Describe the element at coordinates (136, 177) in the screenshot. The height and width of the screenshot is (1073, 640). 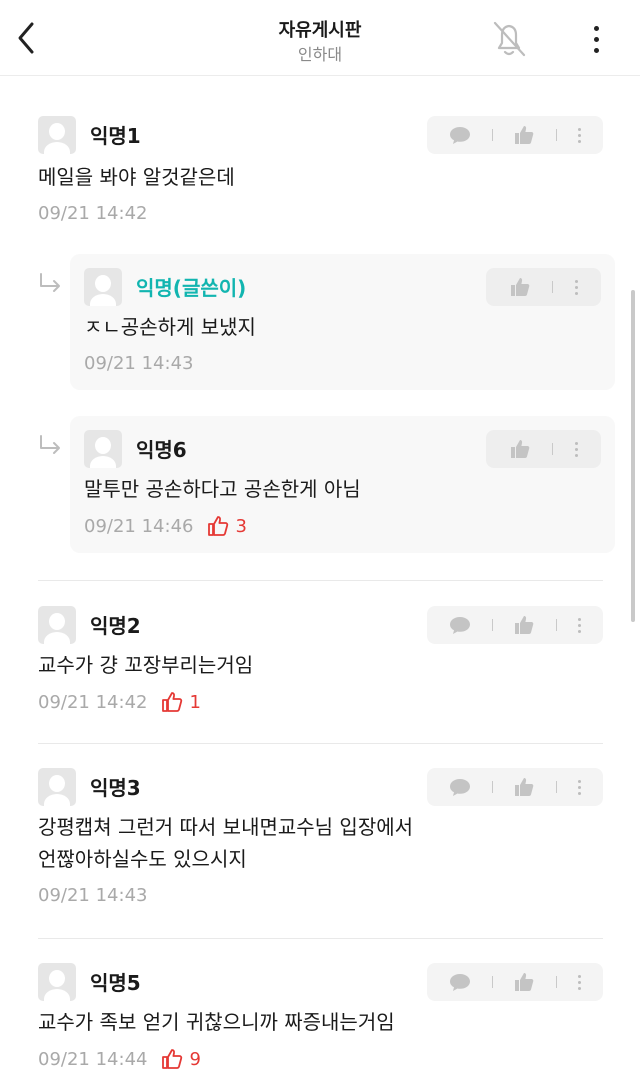
I see `comment-text: 메일을 봐야 알것같은데` at that location.